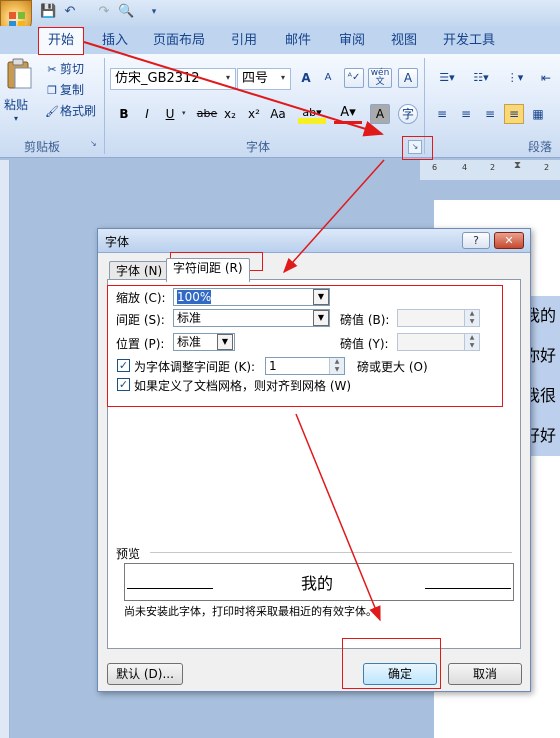 This screenshot has width=560, height=738. Describe the element at coordinates (257, 147) in the screenshot. I see `font-group-label: 字体` at that location.